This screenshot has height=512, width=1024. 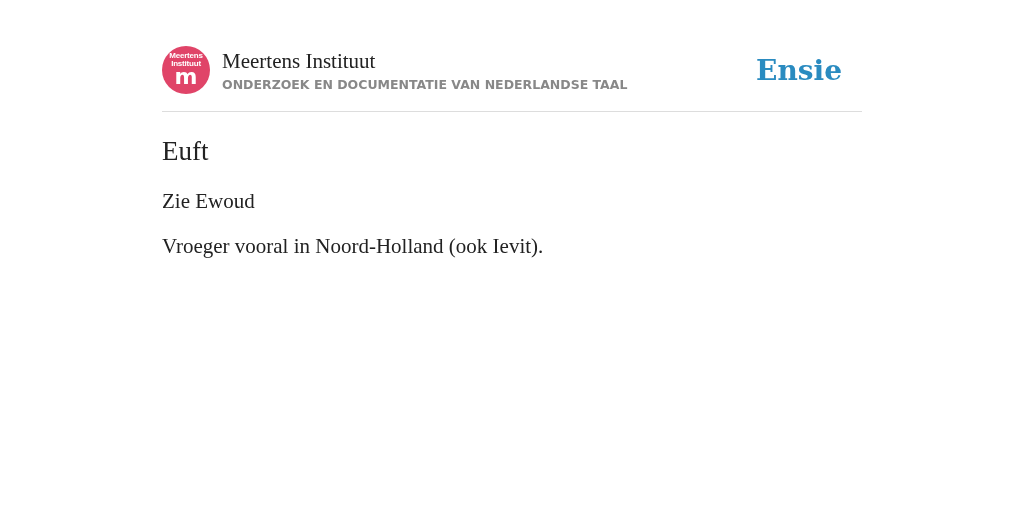 I want to click on logo: Meertens Instituut m, so click(x=186, y=70).